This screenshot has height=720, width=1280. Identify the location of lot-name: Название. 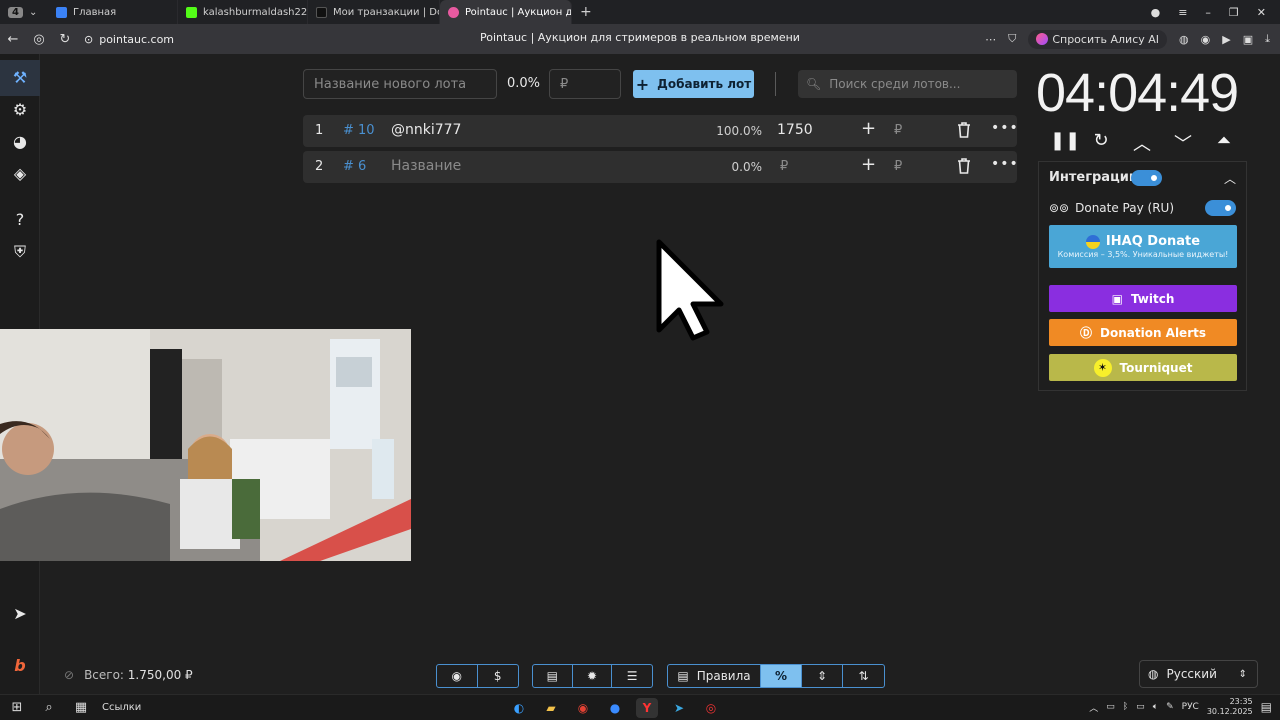
(426, 166).